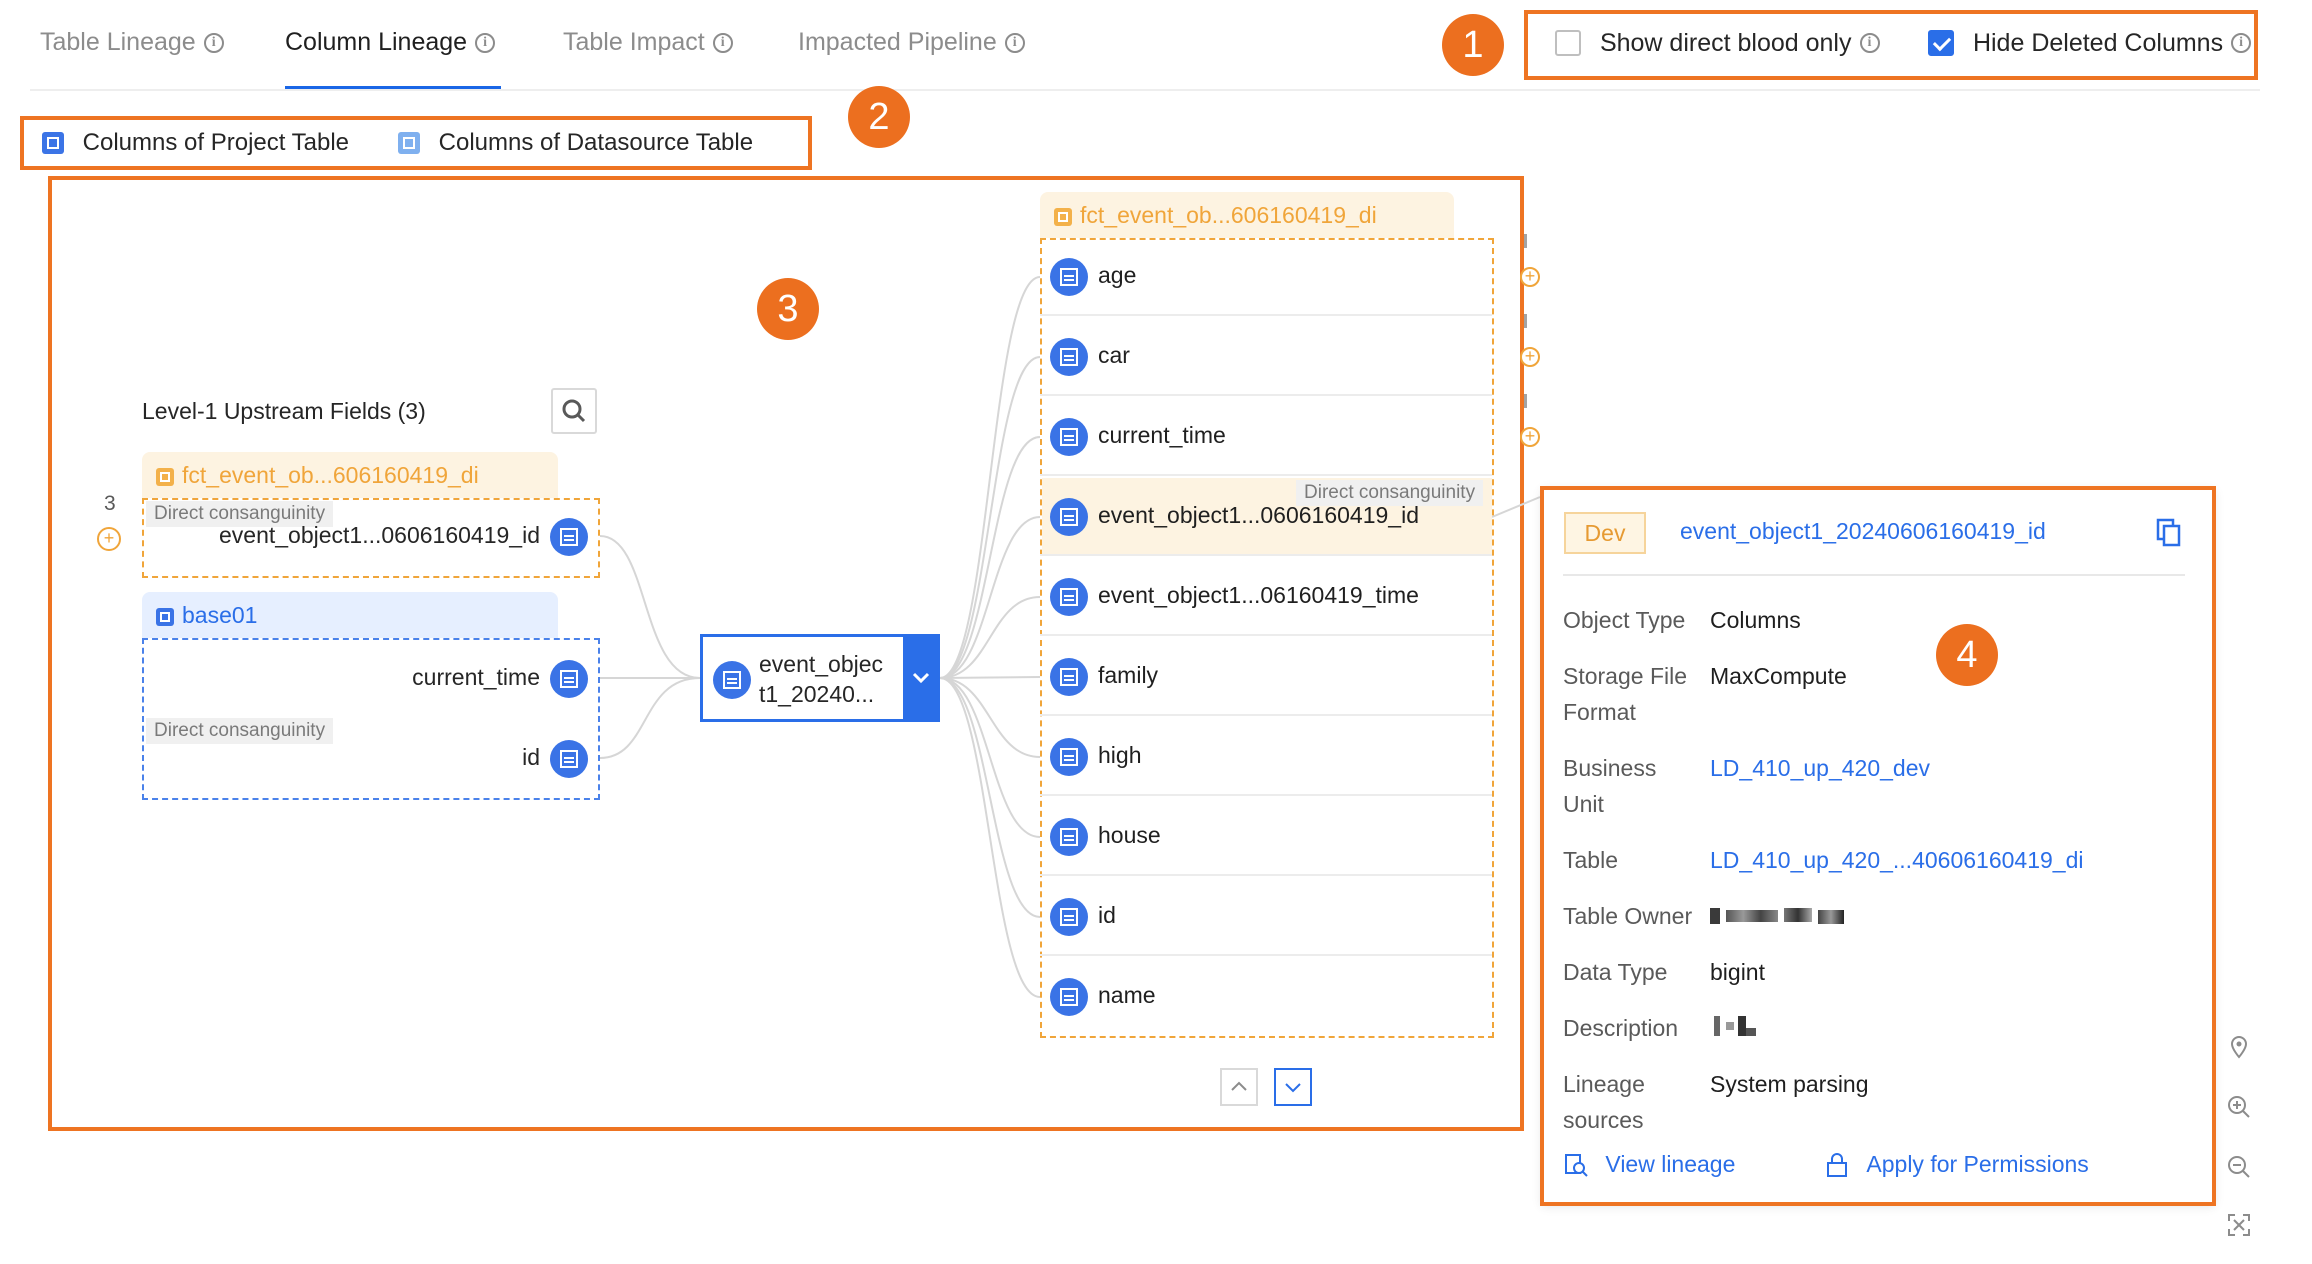 The width and height of the screenshot is (2312, 1264). What do you see at coordinates (1605, 533) in the screenshot?
I see `env-badge: Dev` at bounding box center [1605, 533].